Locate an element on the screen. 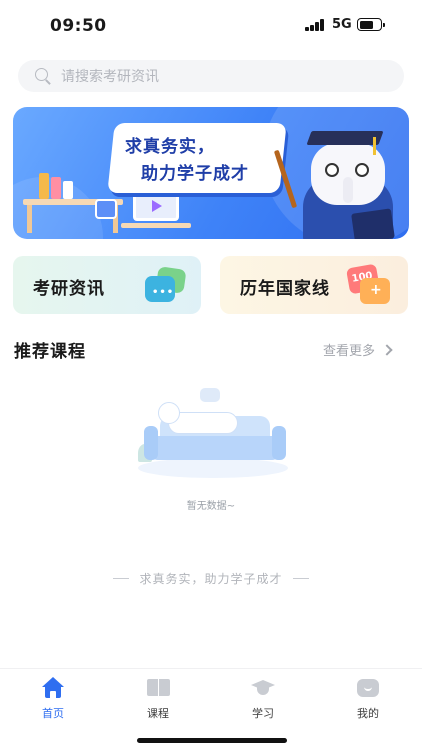 The height and width of the screenshot is (750, 422). banner-slogan-line2: 助力学子成才 is located at coordinates (195, 174).